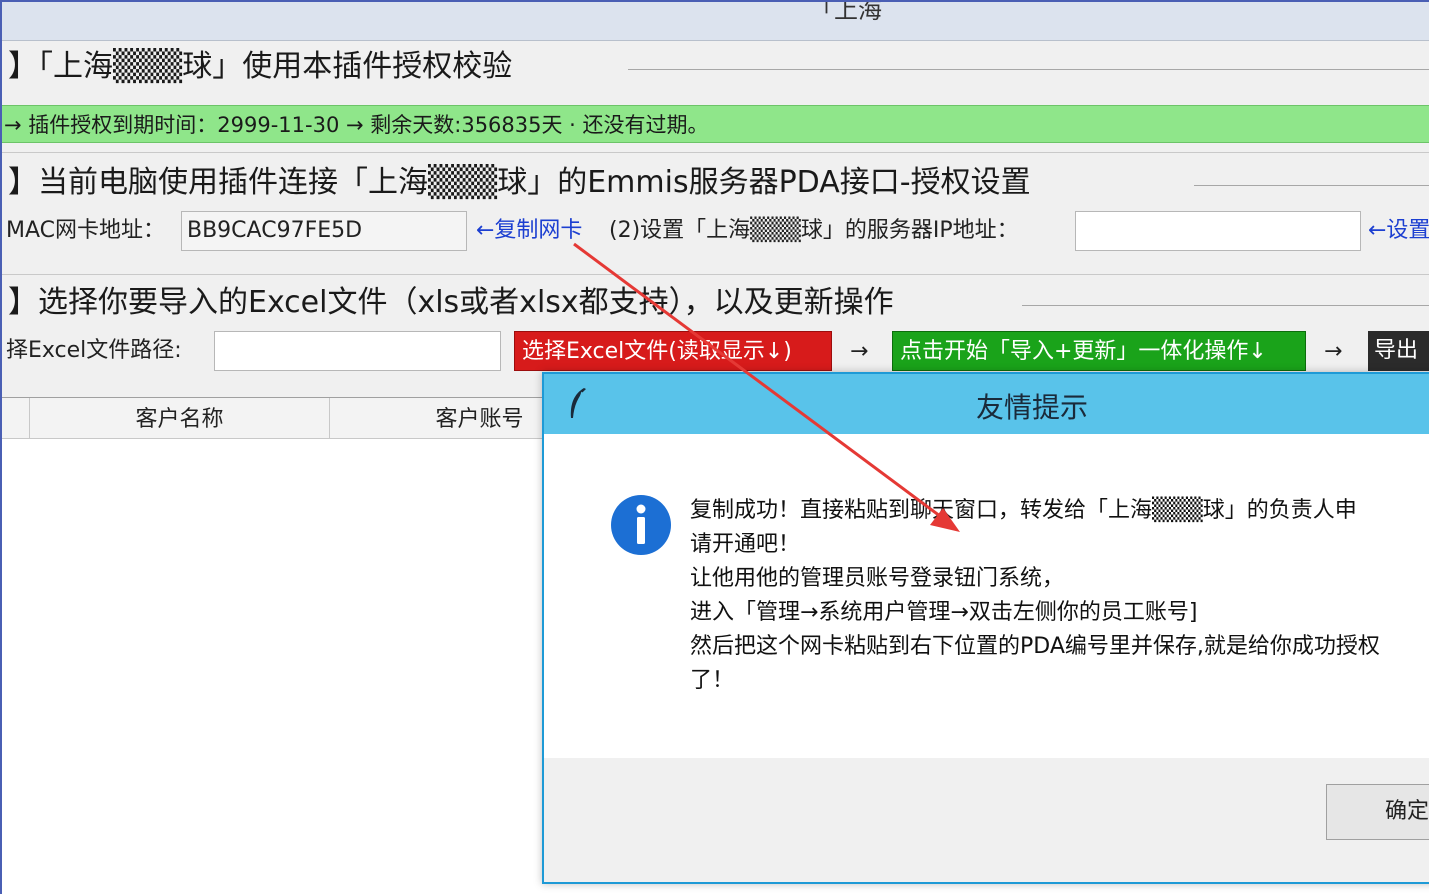  What do you see at coordinates (451, 302) in the screenshot?
I see `section-excel-title: 】选择你要导入的Excel文件（xls或者xlsx都支持），以及更新操作` at bounding box center [451, 302].